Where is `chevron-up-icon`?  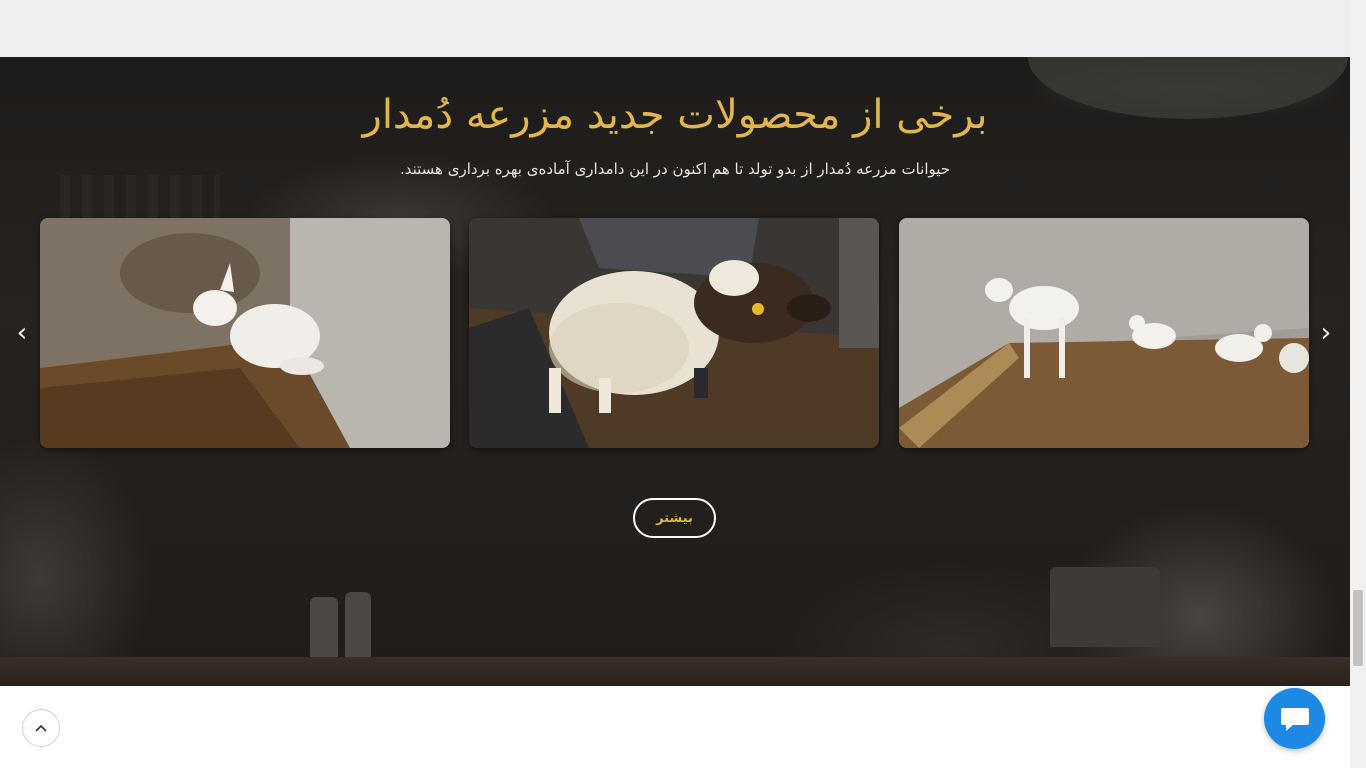
chevron-up-icon is located at coordinates (41, 728).